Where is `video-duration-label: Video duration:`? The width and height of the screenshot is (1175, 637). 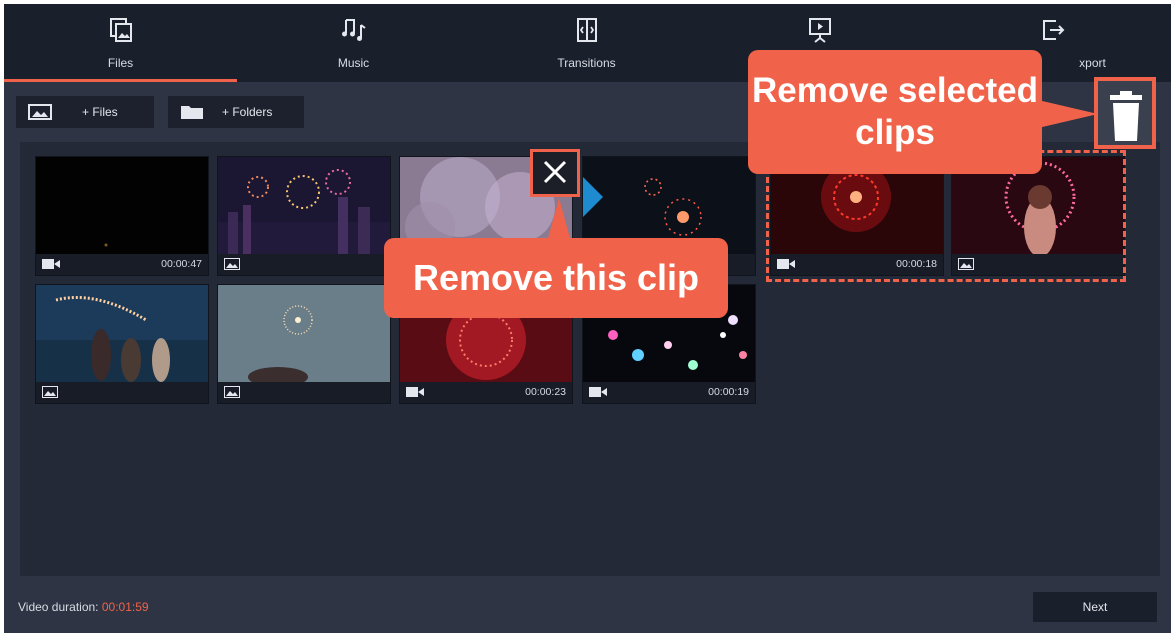 video-duration-label: Video duration: is located at coordinates (58, 607).